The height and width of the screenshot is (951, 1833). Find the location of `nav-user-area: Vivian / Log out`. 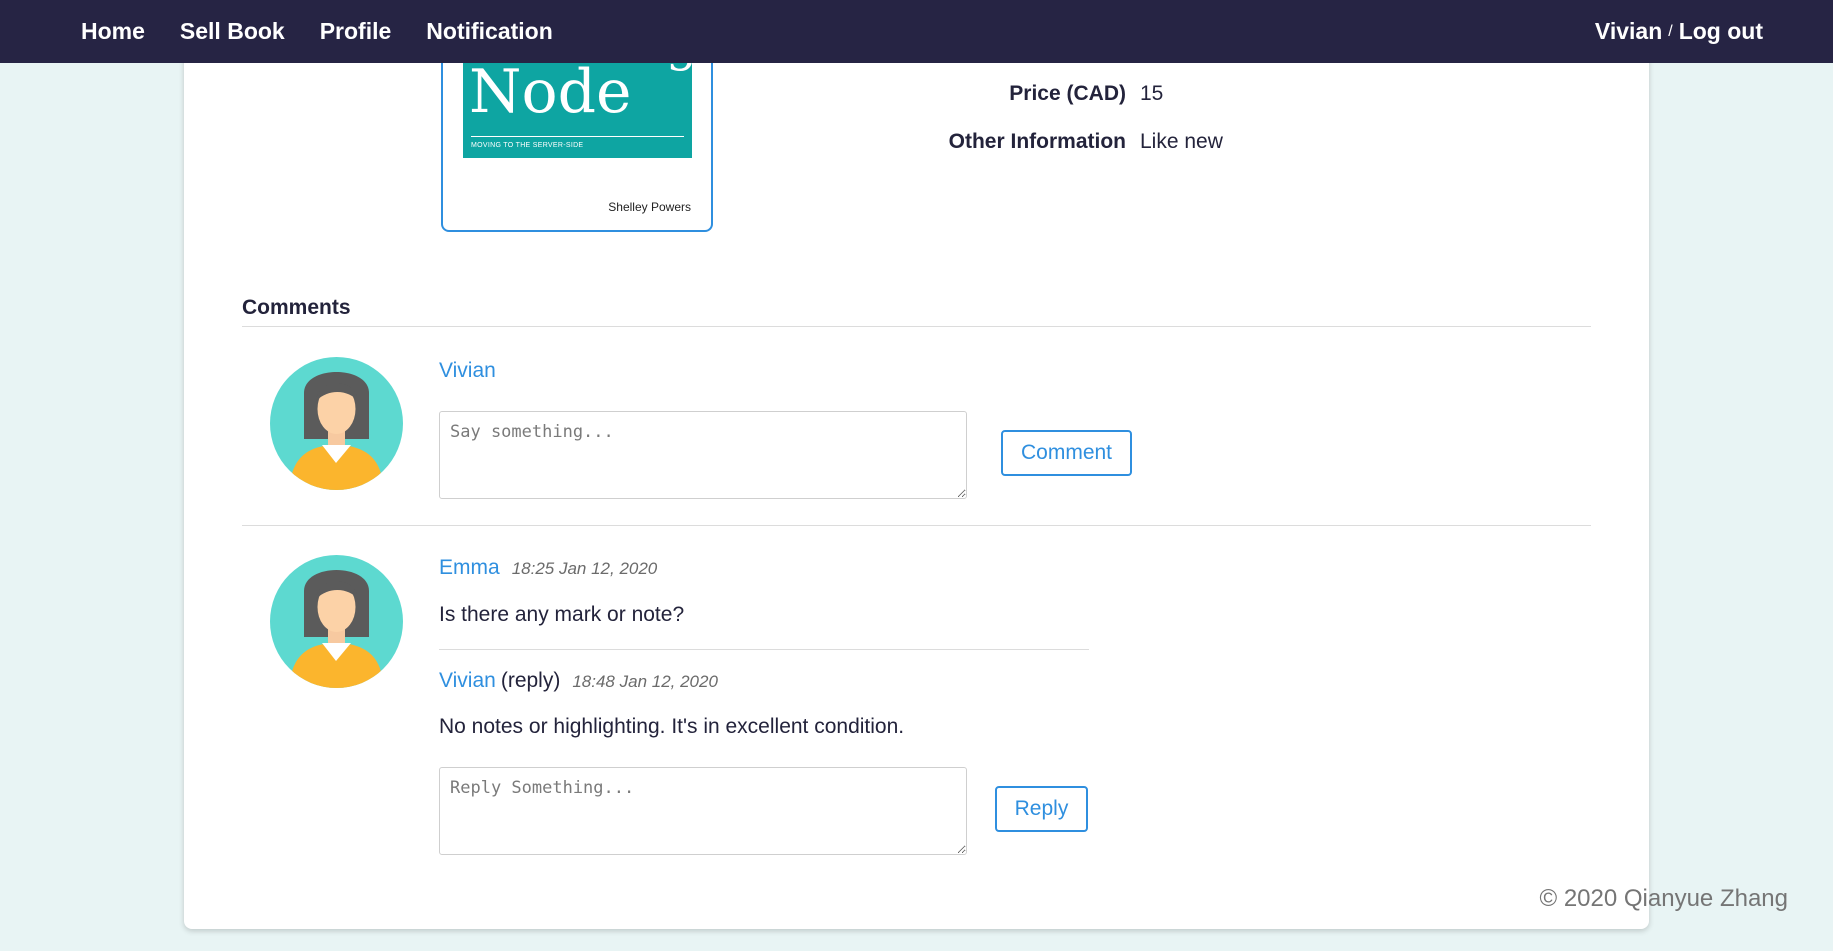

nav-user-area: Vivian / Log out is located at coordinates (1679, 31).